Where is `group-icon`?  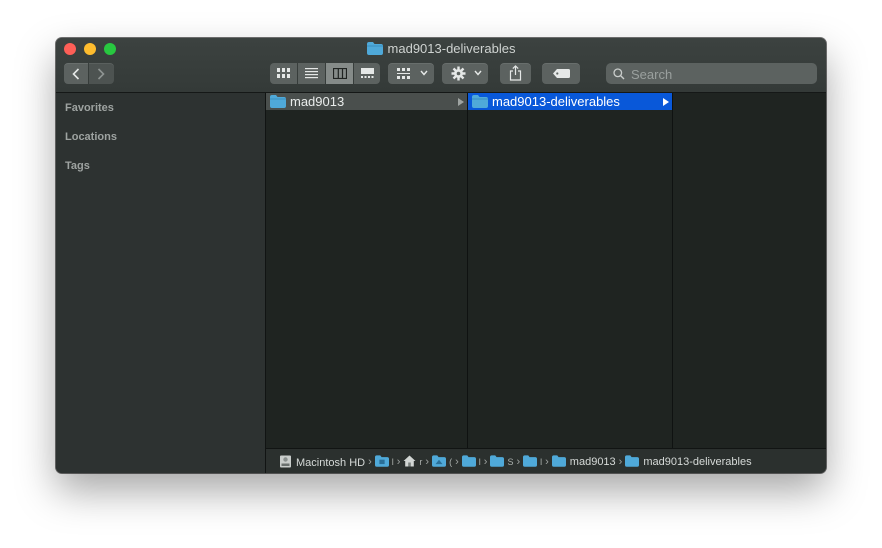 group-icon is located at coordinates (403, 73).